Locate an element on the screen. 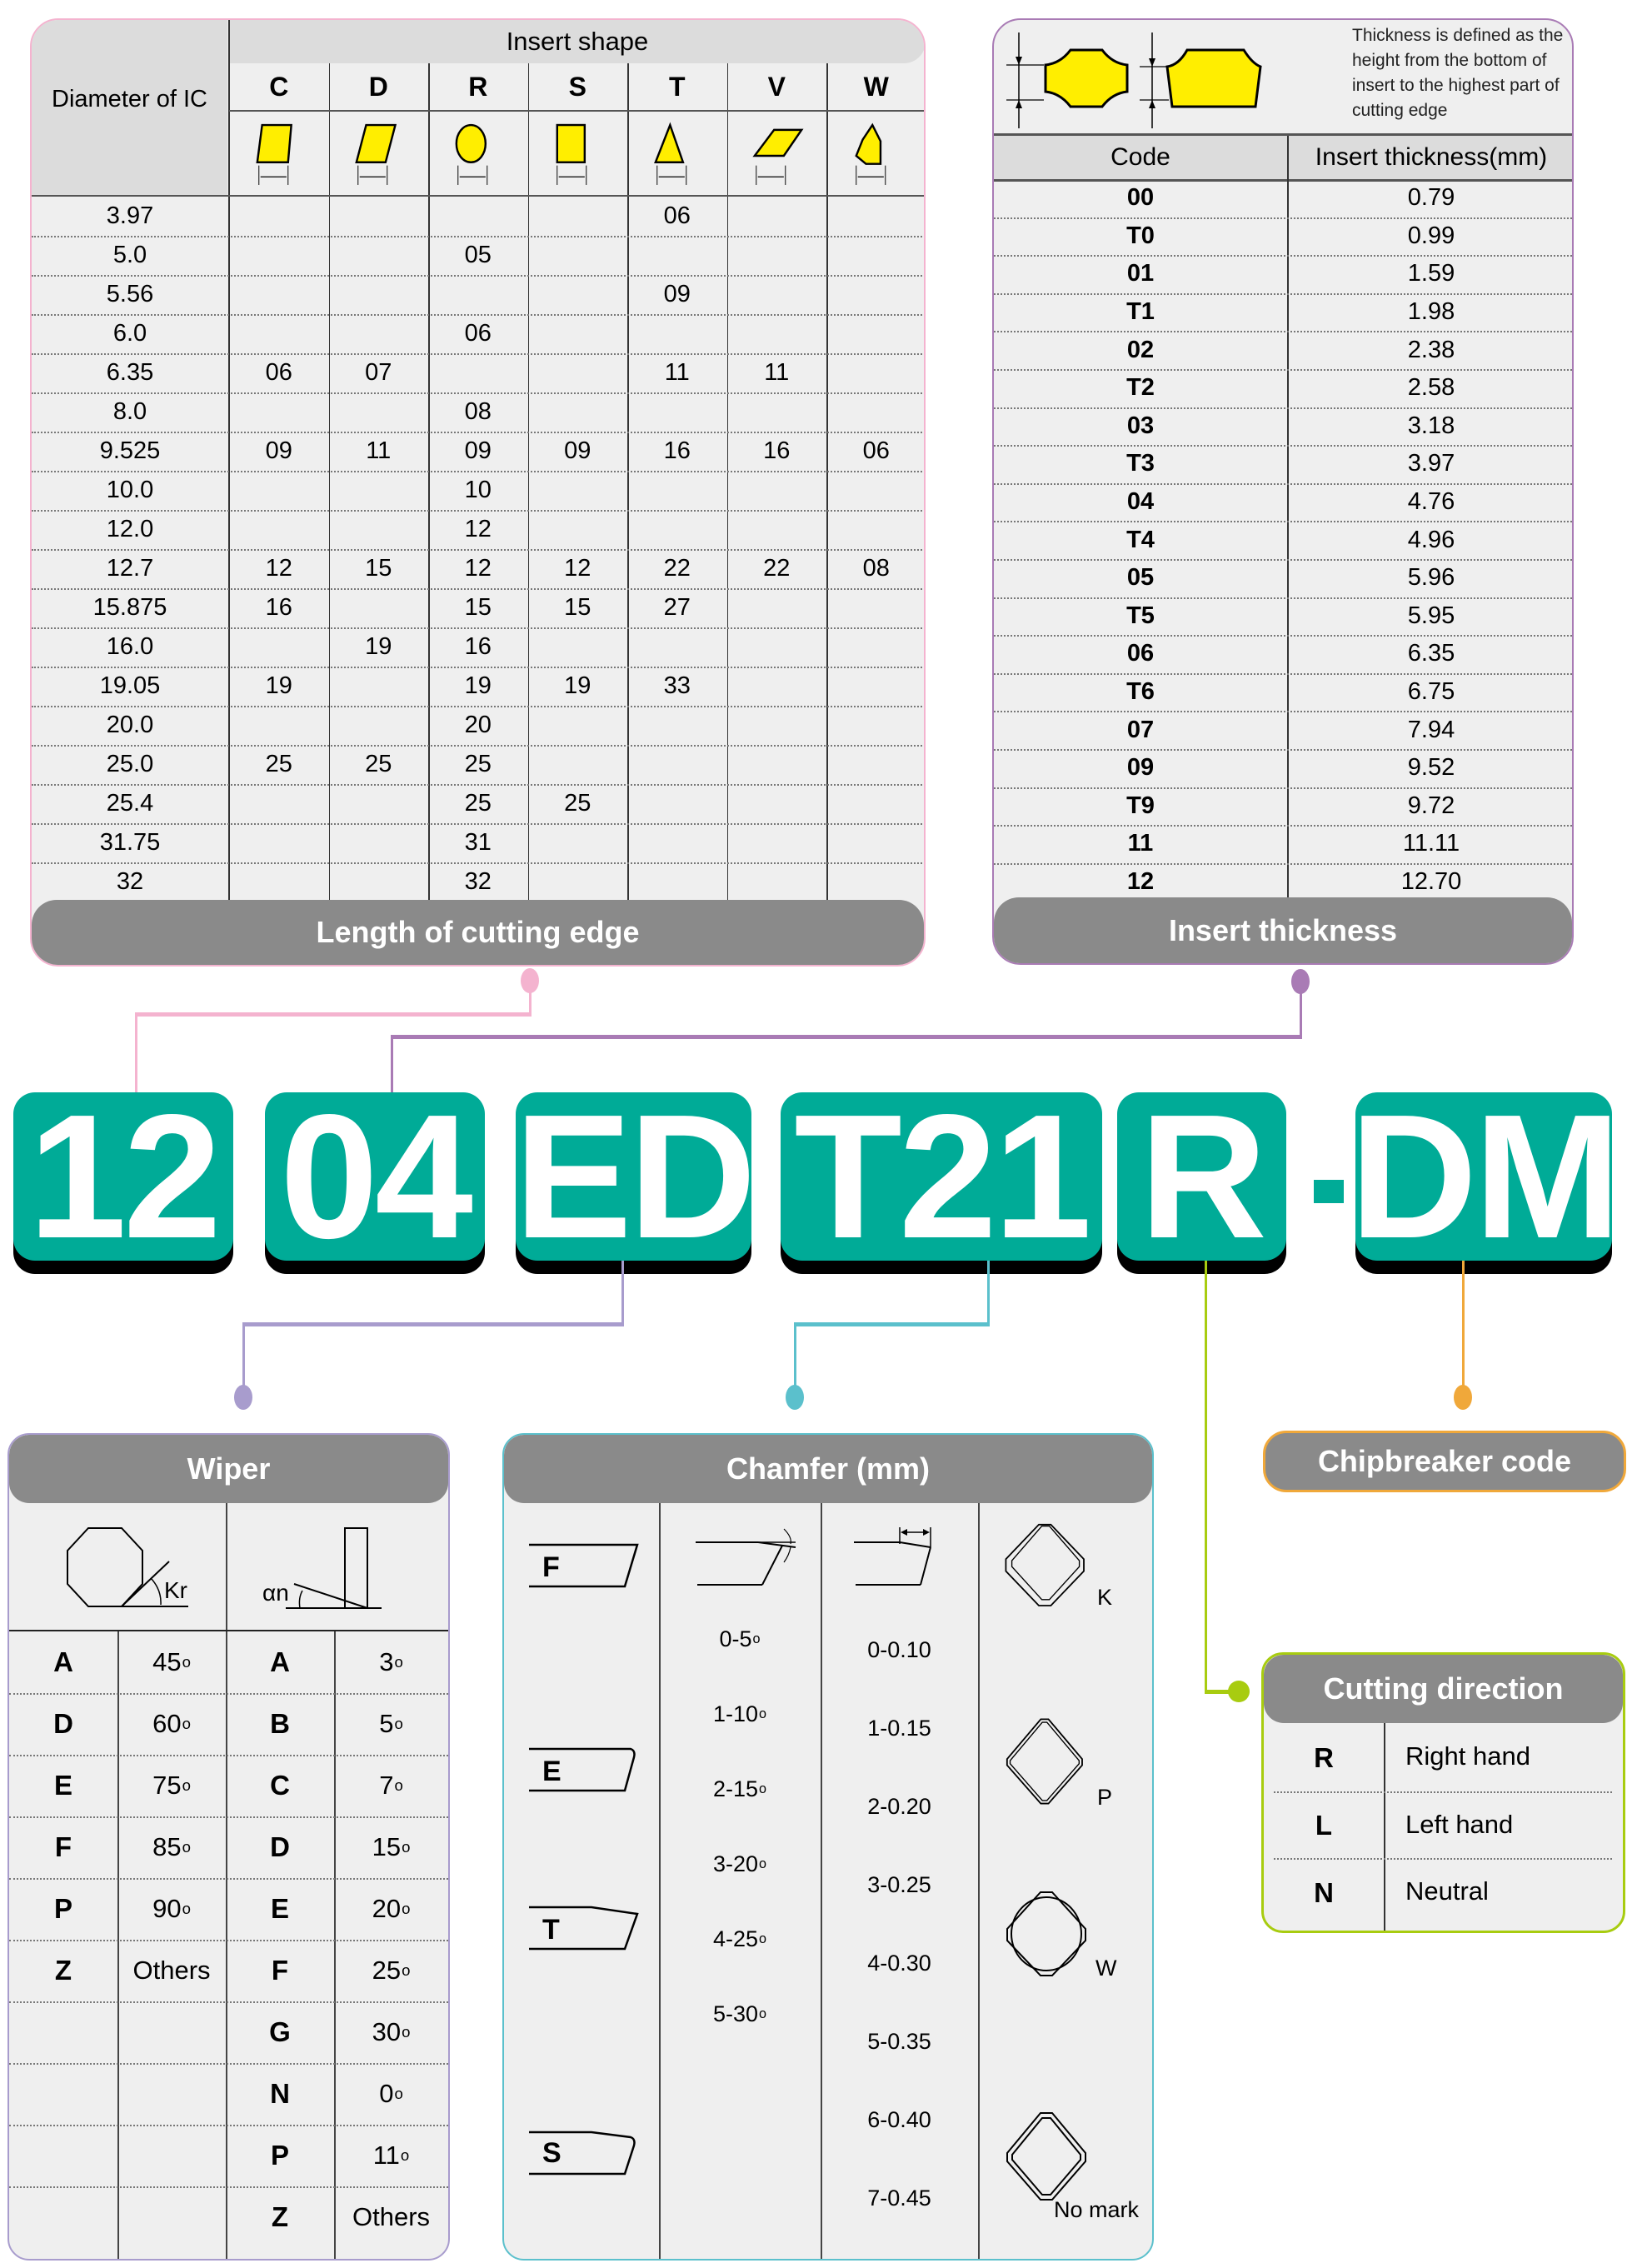 The image size is (1647, 2268). code-block-wiper: ED is located at coordinates (635, 1176).